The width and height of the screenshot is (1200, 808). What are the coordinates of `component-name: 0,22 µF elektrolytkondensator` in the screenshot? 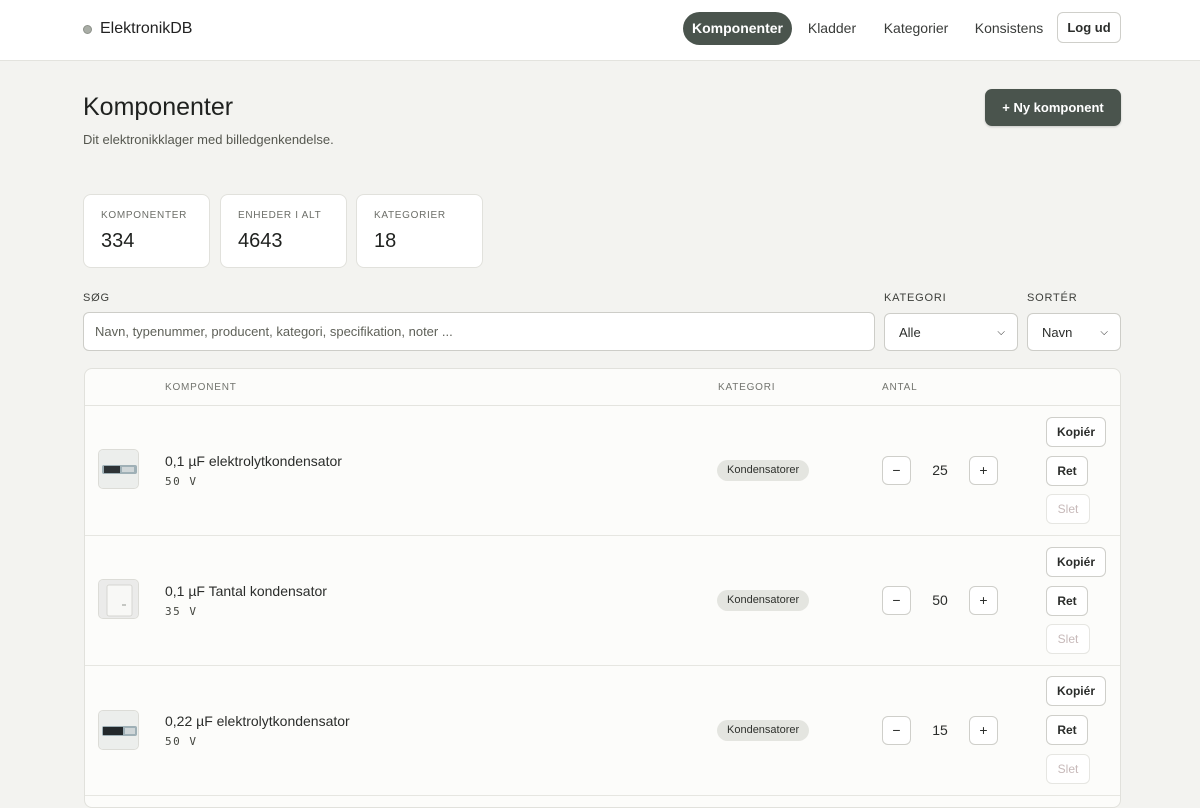 It's located at (257, 721).